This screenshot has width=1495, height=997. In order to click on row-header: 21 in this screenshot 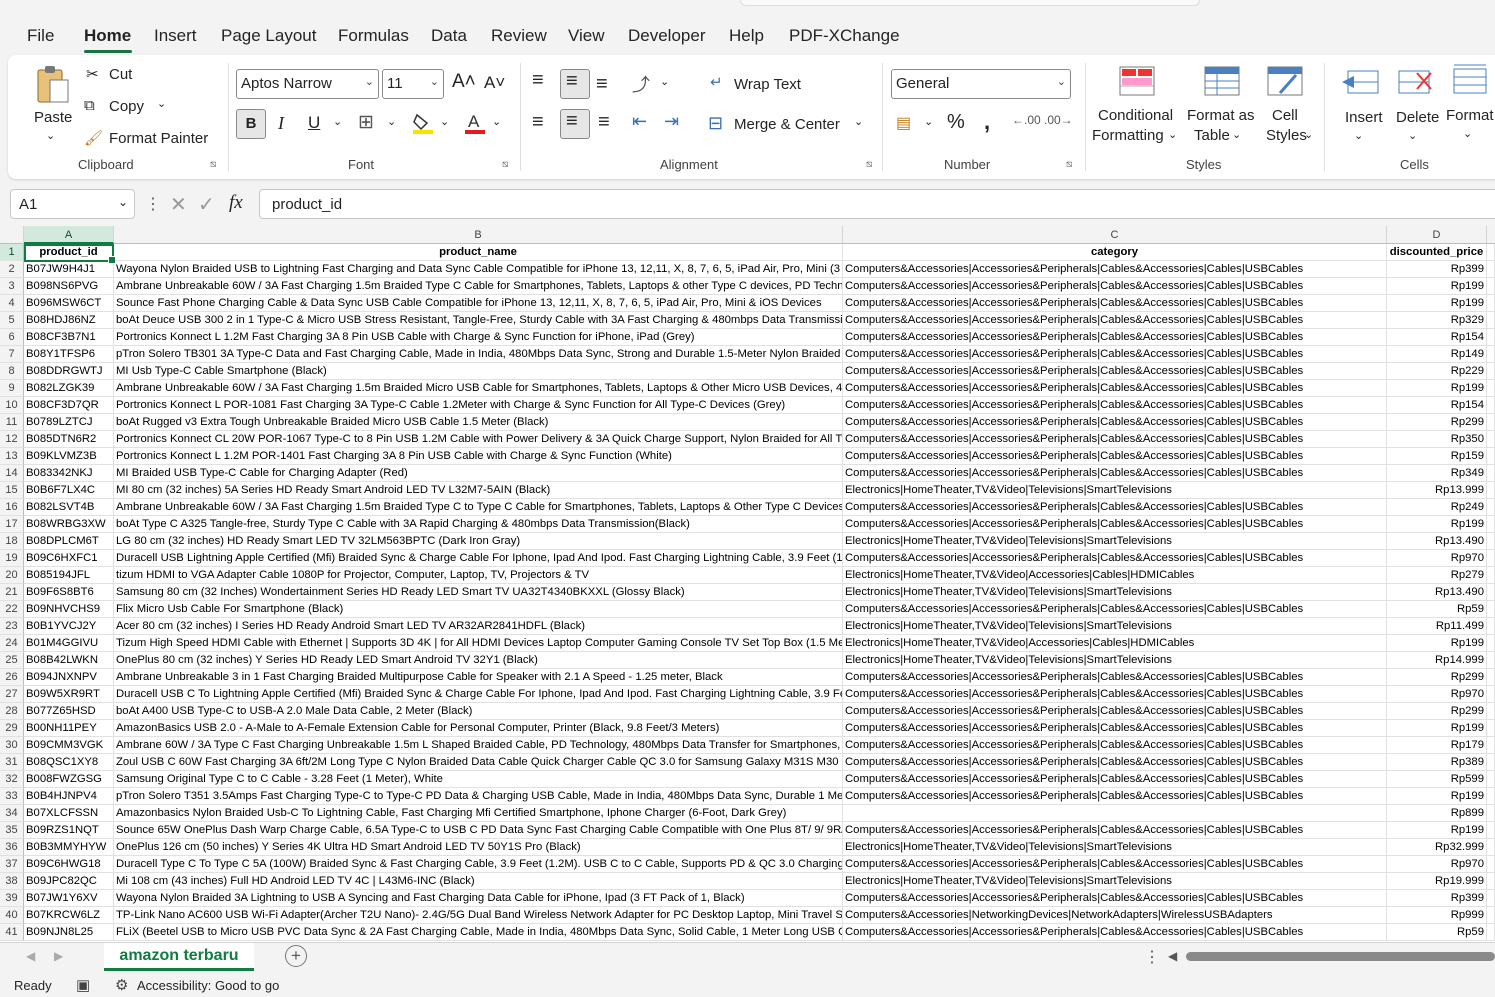, I will do `click(12, 592)`.